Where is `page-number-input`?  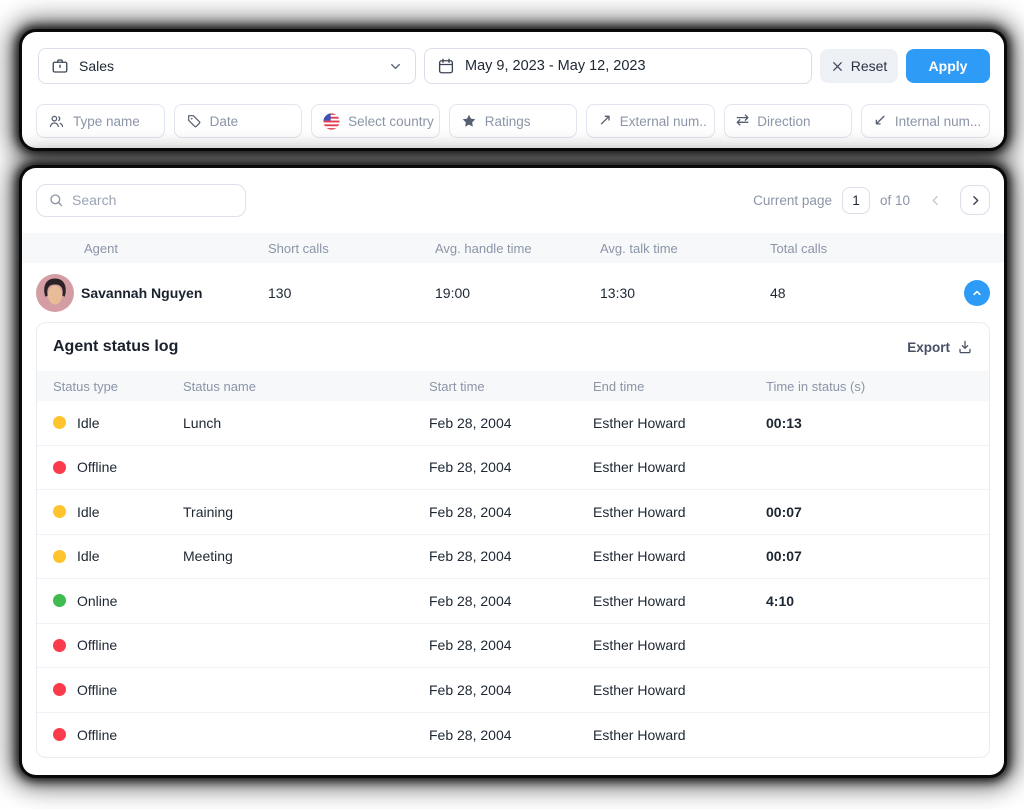
page-number-input is located at coordinates (855, 200).